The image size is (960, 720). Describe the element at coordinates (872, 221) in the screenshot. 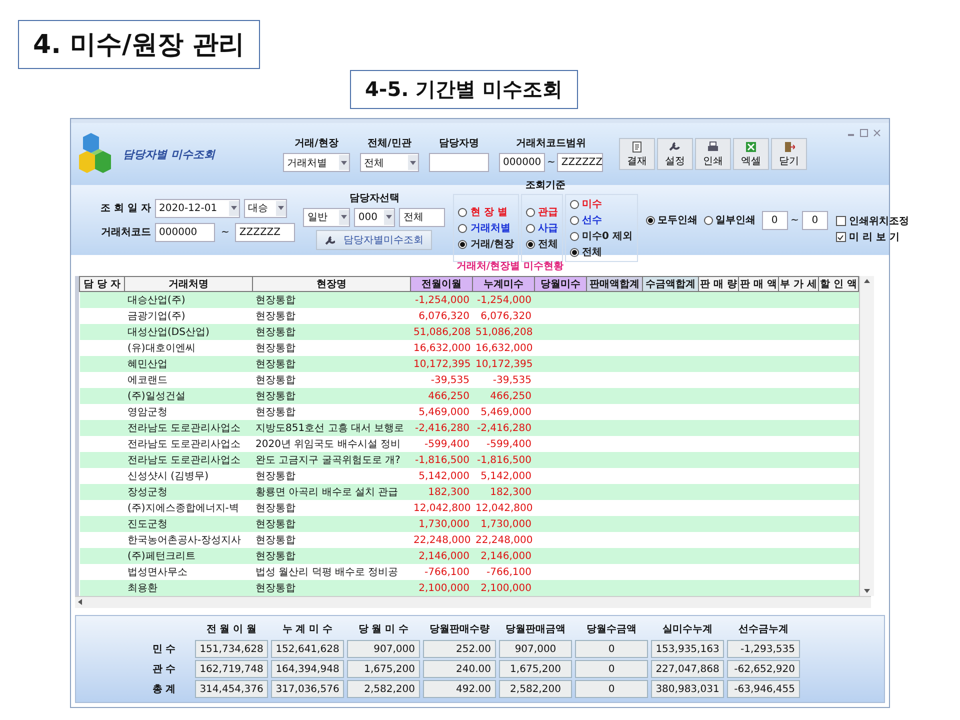

I see `checkbox: 인쇄위치조정` at that location.